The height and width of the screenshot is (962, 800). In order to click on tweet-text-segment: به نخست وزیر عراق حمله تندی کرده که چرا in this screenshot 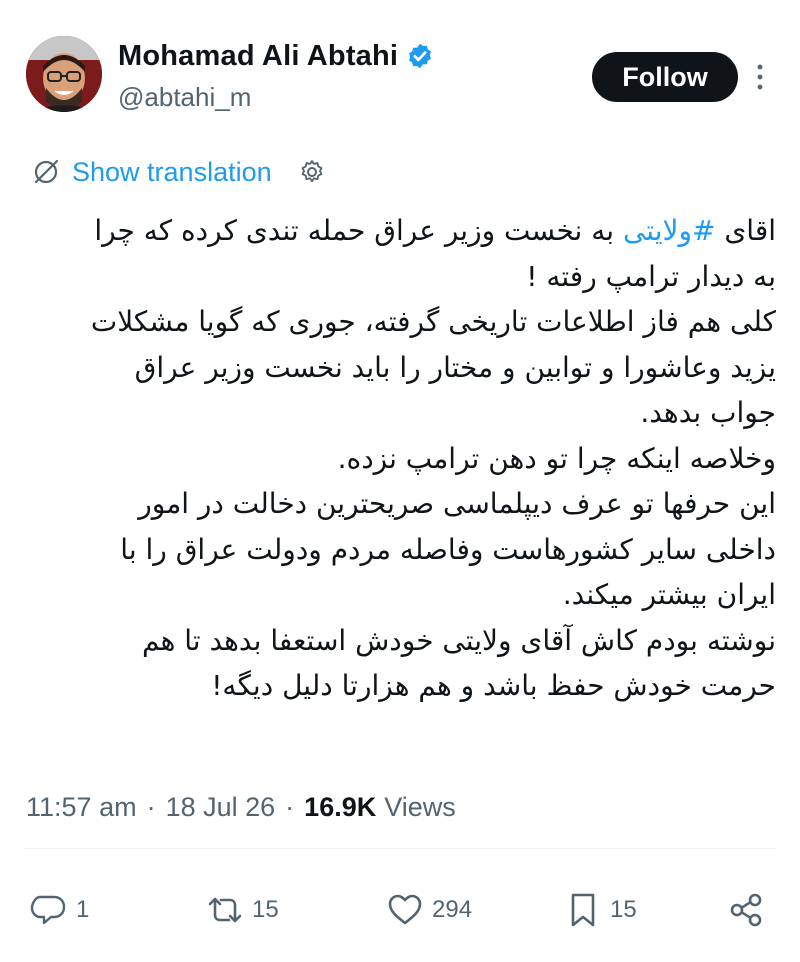, I will do `click(358, 230)`.